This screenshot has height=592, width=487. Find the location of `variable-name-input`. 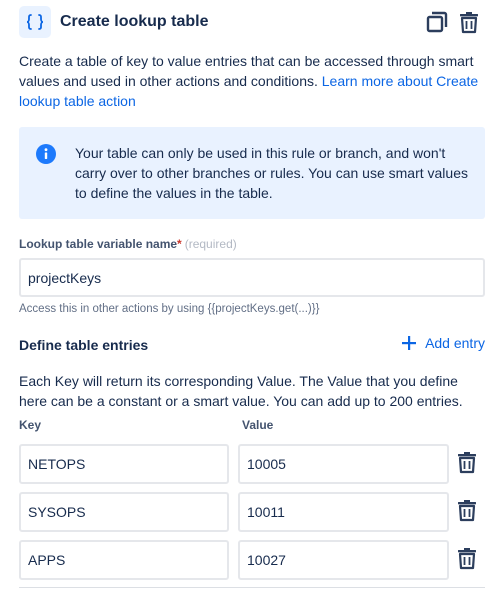

variable-name-input is located at coordinates (252, 277).